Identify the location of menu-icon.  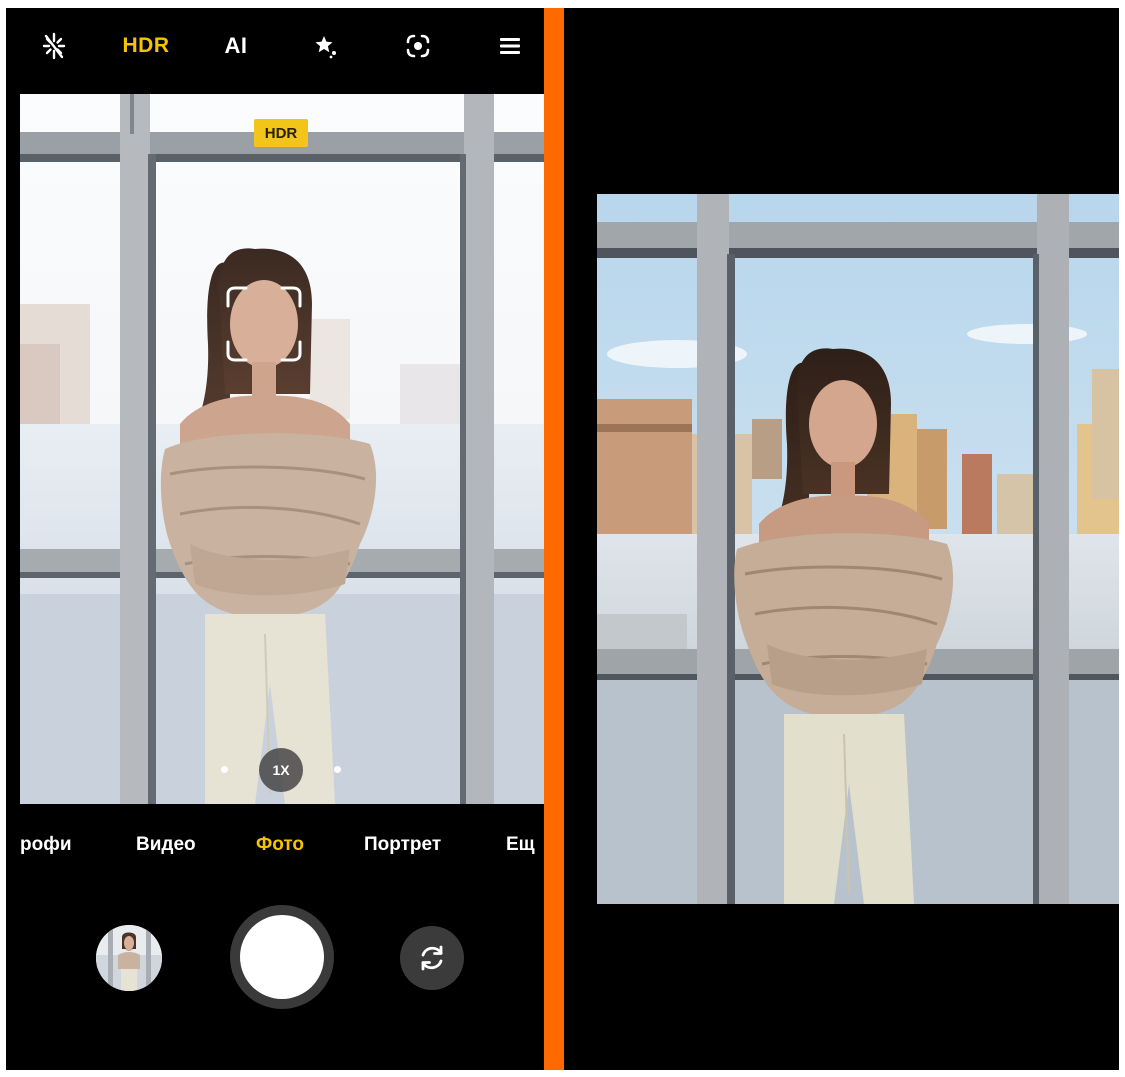
(510, 46).